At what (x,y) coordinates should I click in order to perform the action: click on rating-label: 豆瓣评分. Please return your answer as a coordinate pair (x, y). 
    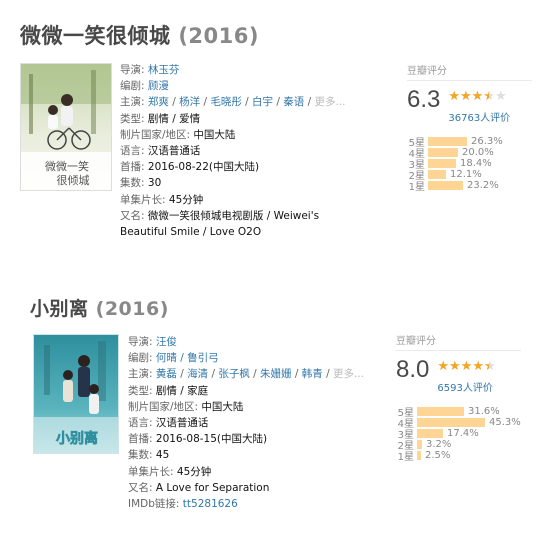
    Looking at the image, I should click on (427, 71).